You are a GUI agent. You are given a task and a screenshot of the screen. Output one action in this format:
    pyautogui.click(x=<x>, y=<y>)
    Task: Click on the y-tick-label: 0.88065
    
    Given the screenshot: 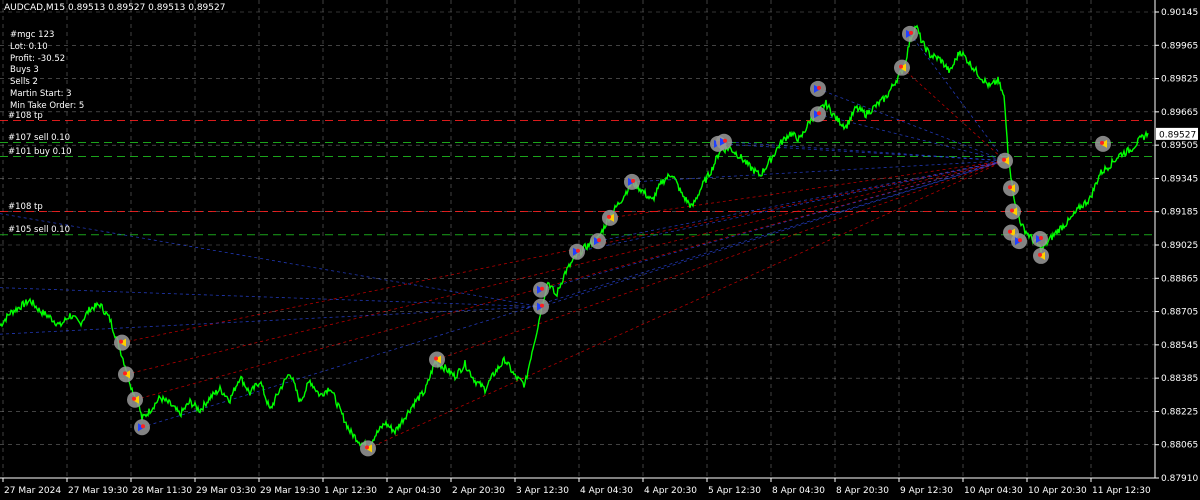 What is the action you would take?
    pyautogui.click(x=1179, y=446)
    